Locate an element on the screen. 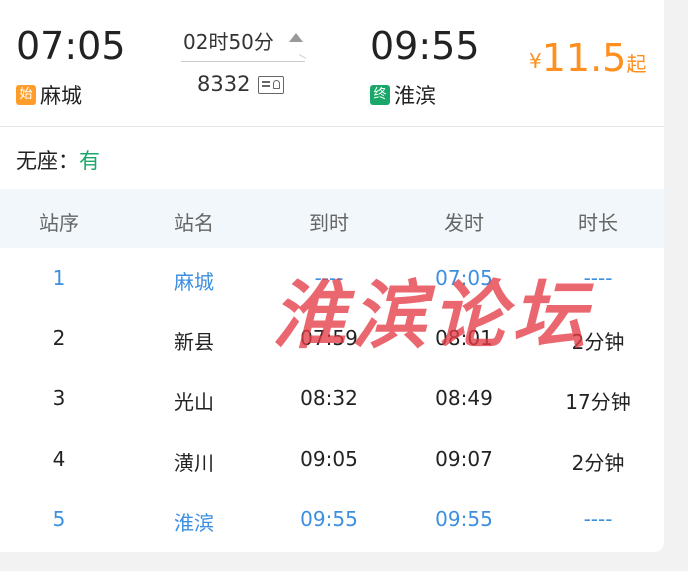 Image resolution: width=688 pixels, height=571 pixels. train-number: 8332 is located at coordinates (223, 84).